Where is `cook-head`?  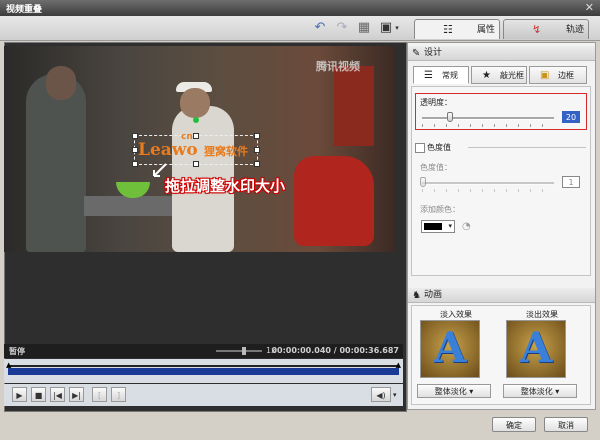 cook-head is located at coordinates (195, 103).